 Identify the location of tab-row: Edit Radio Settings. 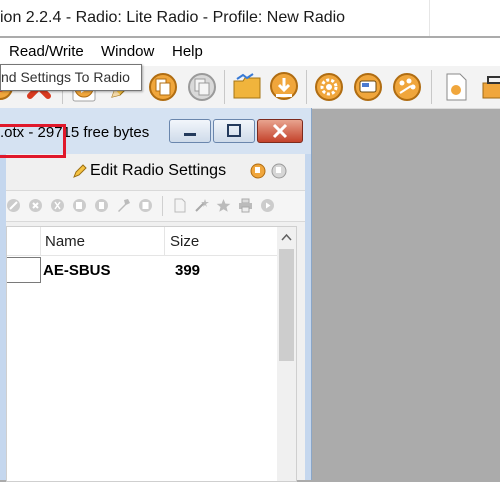
(155, 170).